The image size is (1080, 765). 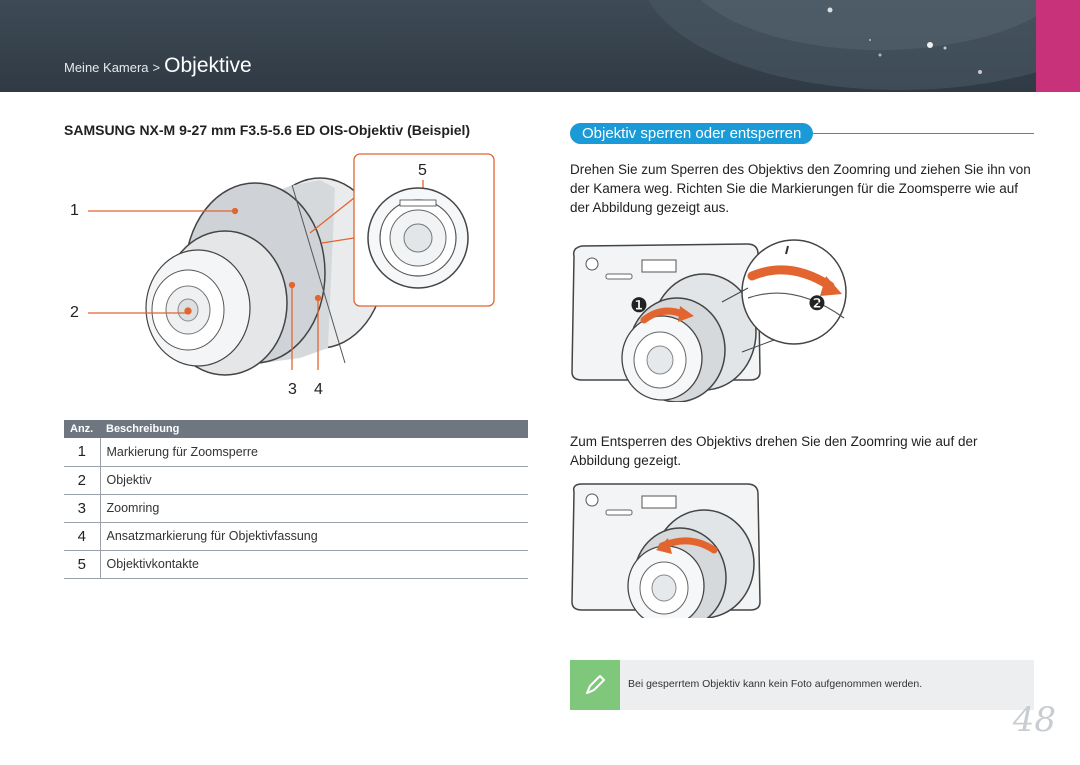 I want to click on callout-number-1: 1, so click(x=74, y=210).